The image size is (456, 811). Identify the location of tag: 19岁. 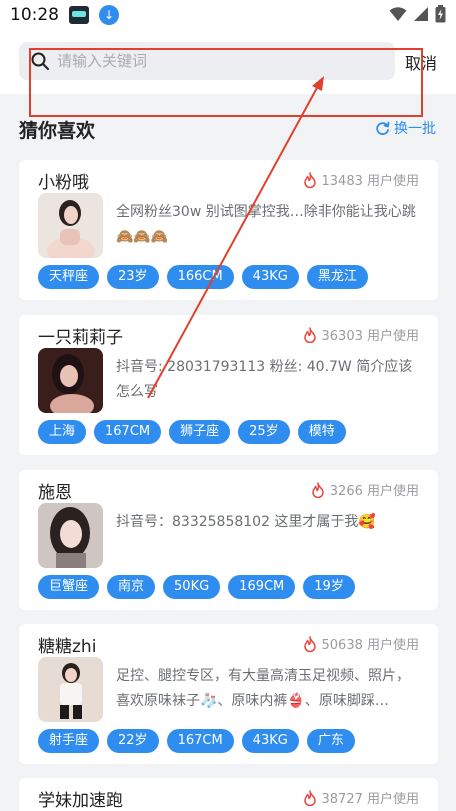
(329, 587).